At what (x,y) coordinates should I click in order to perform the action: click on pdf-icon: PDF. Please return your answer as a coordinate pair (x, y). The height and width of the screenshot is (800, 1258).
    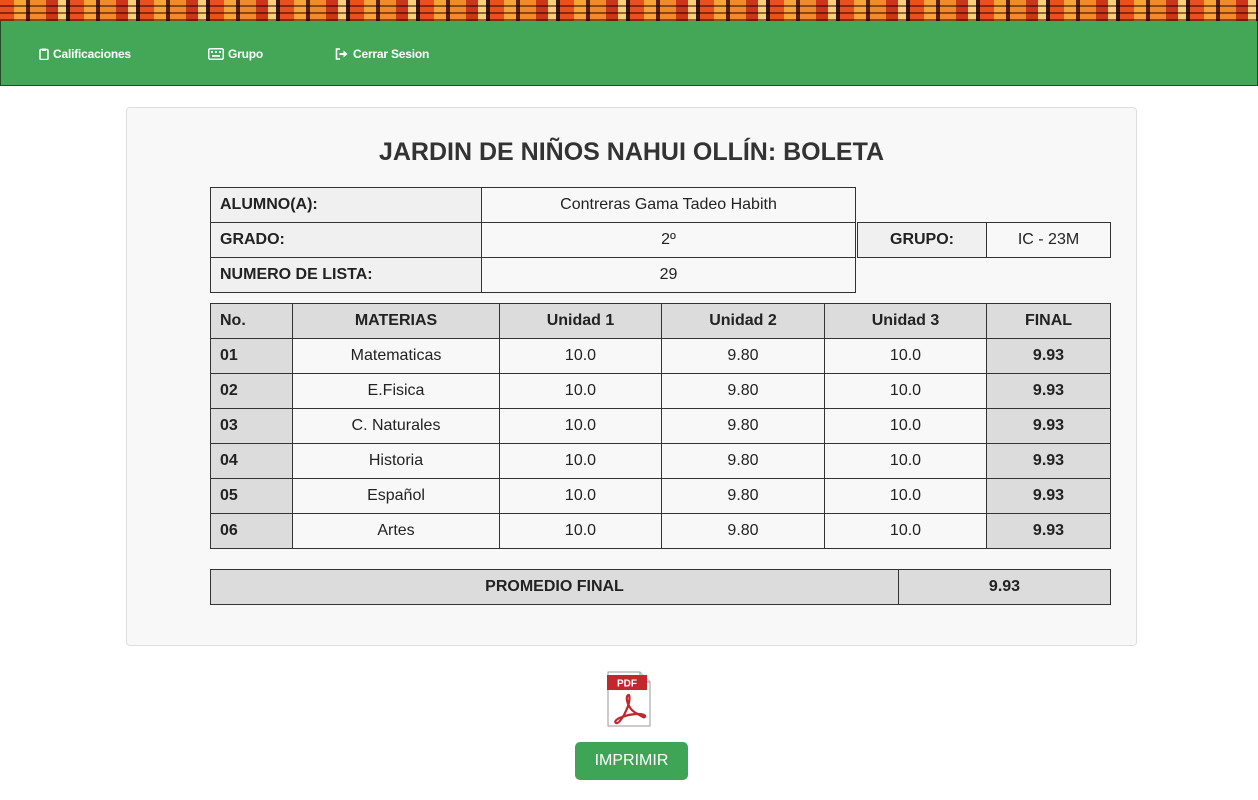
    Looking at the image, I should click on (629, 699).